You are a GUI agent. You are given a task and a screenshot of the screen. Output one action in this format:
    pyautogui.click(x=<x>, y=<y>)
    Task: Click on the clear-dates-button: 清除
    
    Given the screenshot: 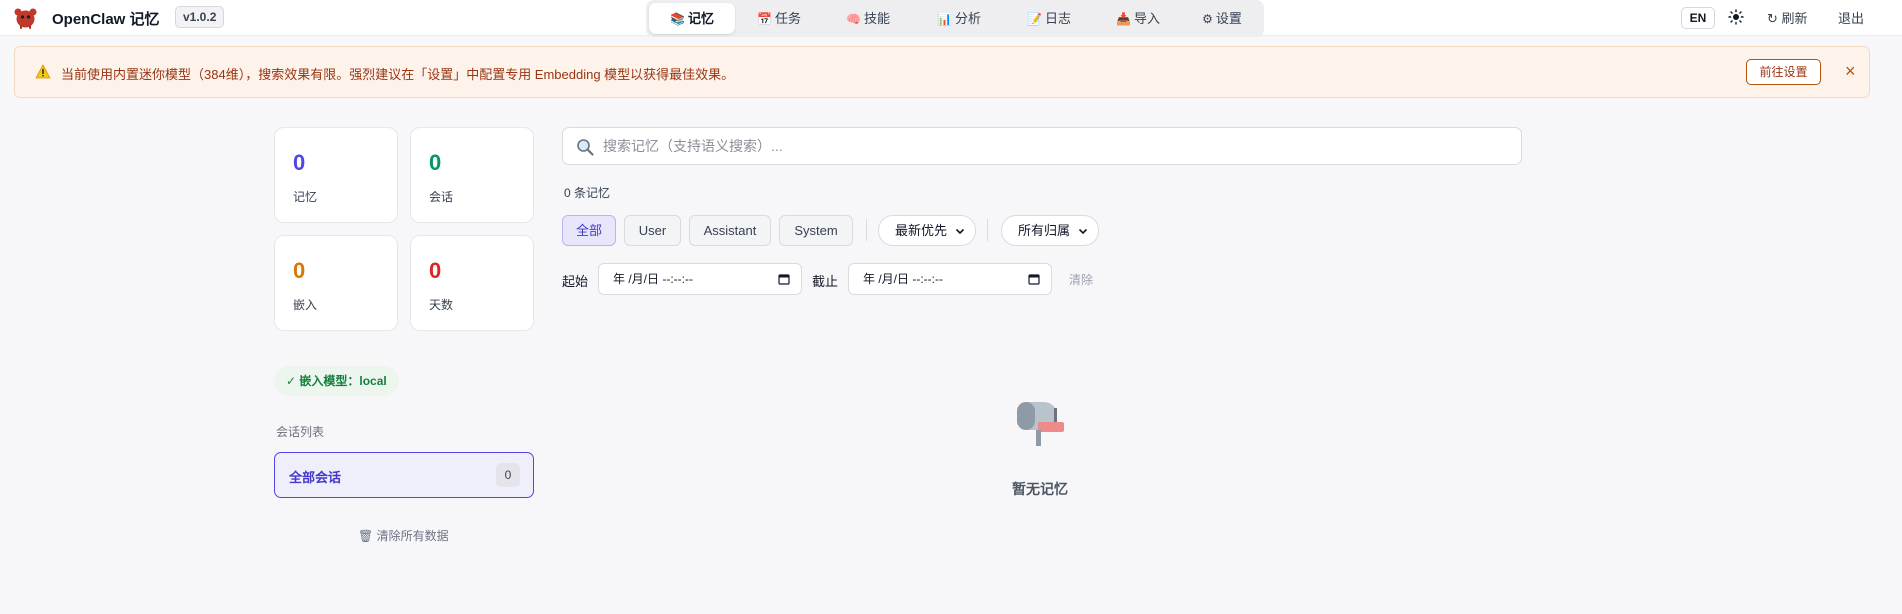 What is the action you would take?
    pyautogui.click(x=1081, y=279)
    